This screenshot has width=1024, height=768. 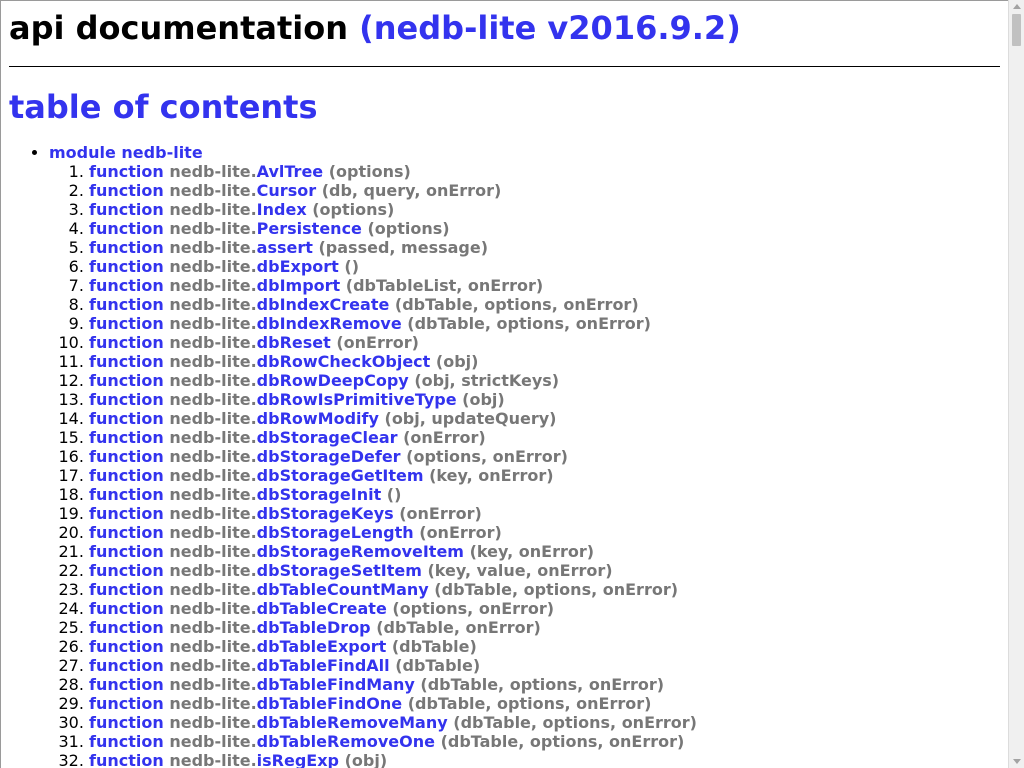 I want to click on function-name: dbStorageLength, so click(x=335, y=532).